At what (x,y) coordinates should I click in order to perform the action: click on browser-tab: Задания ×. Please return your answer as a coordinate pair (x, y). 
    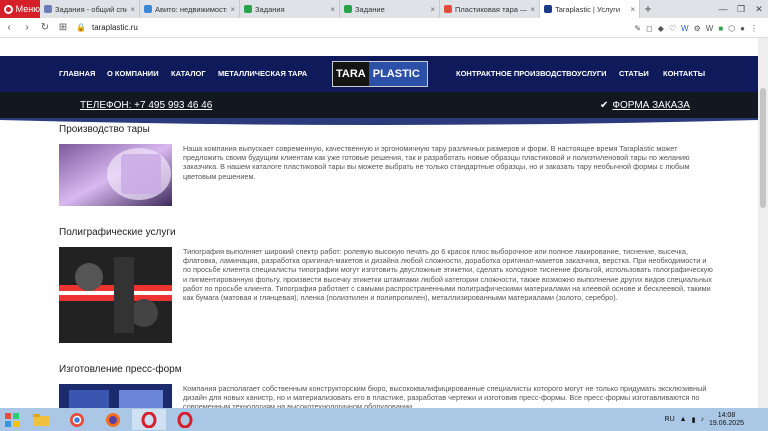
    Looking at the image, I should click on (290, 9).